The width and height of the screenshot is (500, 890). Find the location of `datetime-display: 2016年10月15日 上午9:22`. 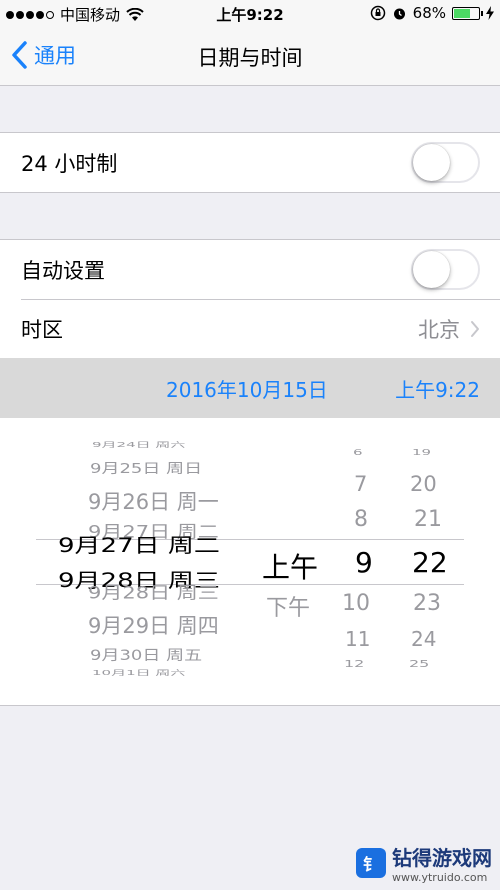

datetime-display: 2016年10月15日 上午9:22 is located at coordinates (250, 388).